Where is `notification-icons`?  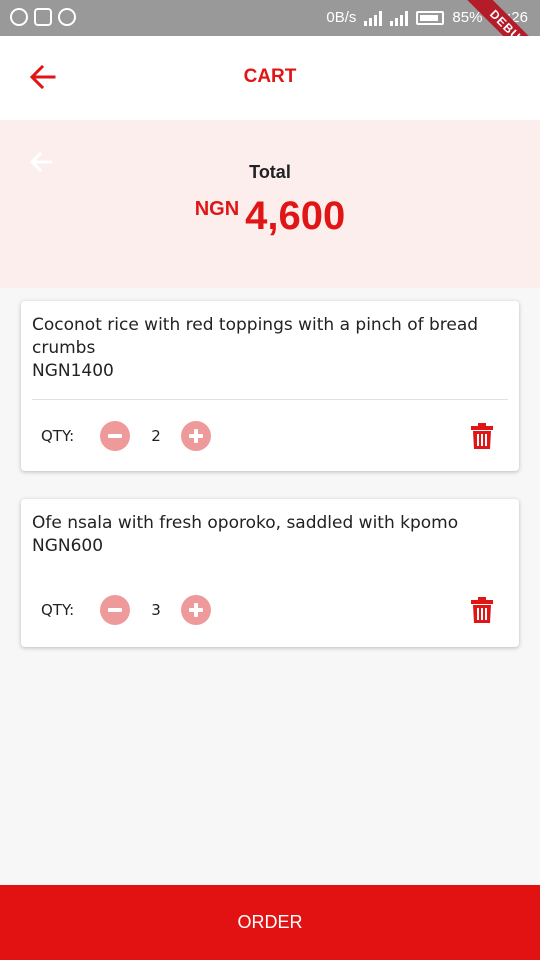
notification-icons is located at coordinates (43, 17).